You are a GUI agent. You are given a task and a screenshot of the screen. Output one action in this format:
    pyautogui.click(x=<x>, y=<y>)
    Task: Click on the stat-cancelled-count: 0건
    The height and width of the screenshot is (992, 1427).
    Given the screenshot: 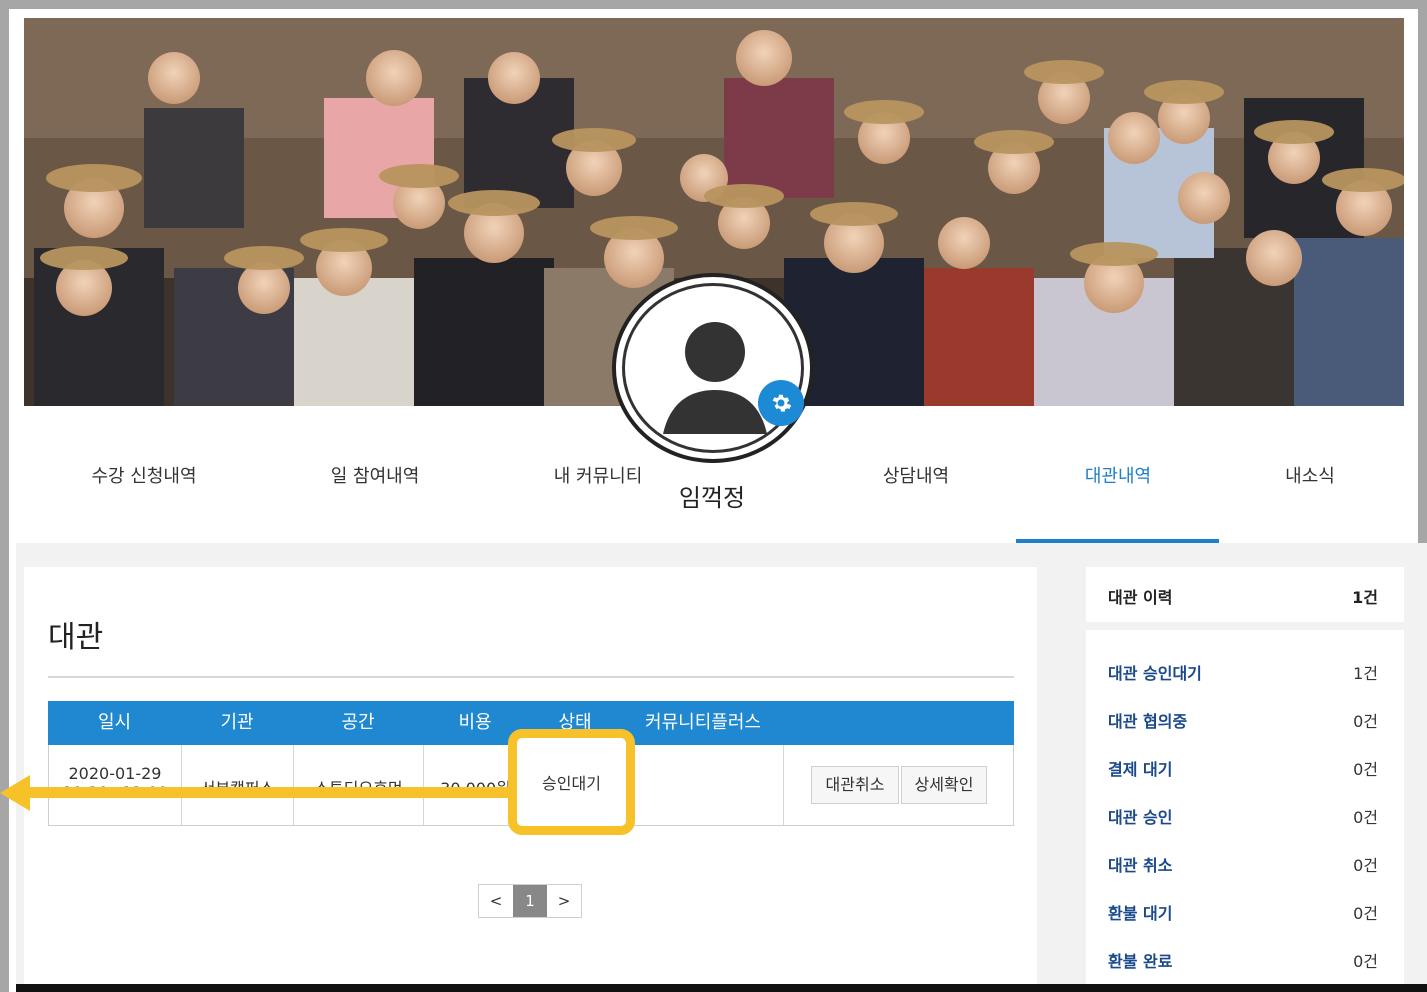 What is the action you would take?
    pyautogui.click(x=1365, y=865)
    